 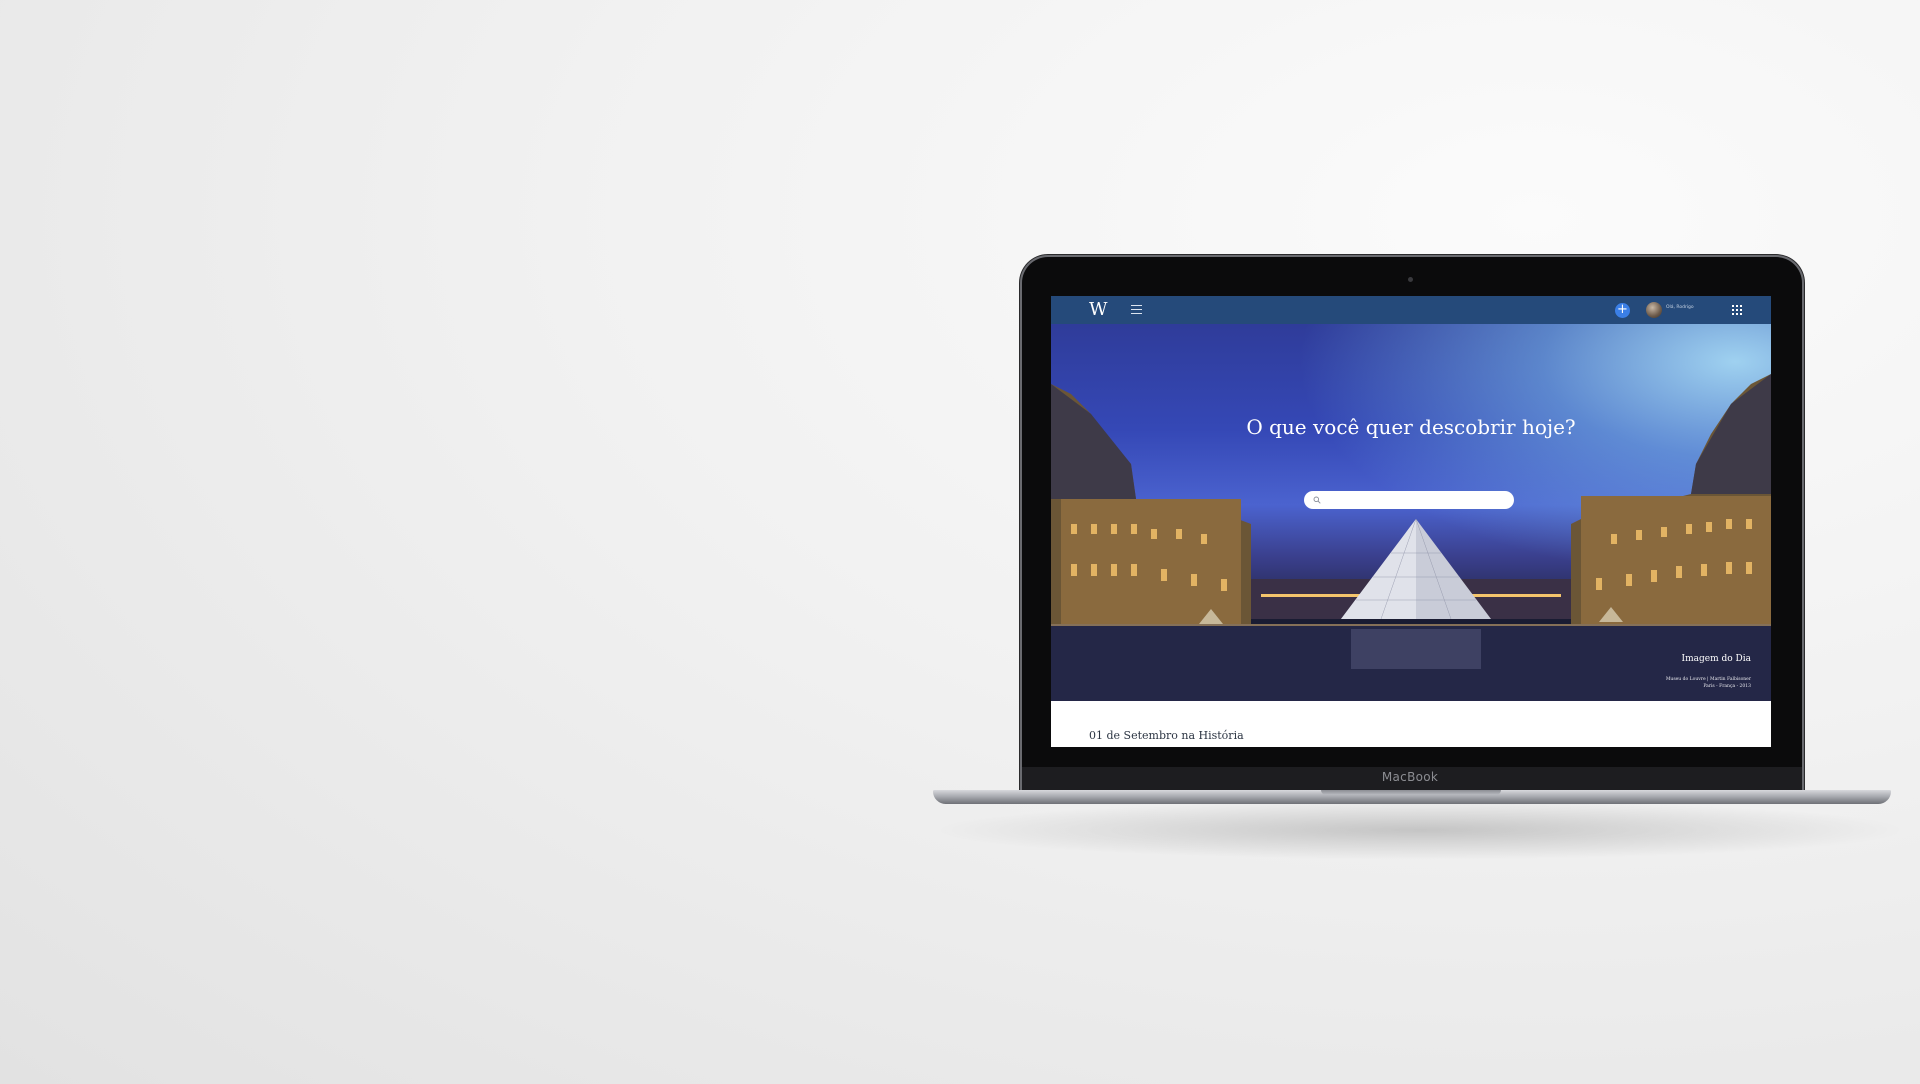 What do you see at coordinates (1680, 307) in the screenshot?
I see `user-greeting: Olá, Rodrigo` at bounding box center [1680, 307].